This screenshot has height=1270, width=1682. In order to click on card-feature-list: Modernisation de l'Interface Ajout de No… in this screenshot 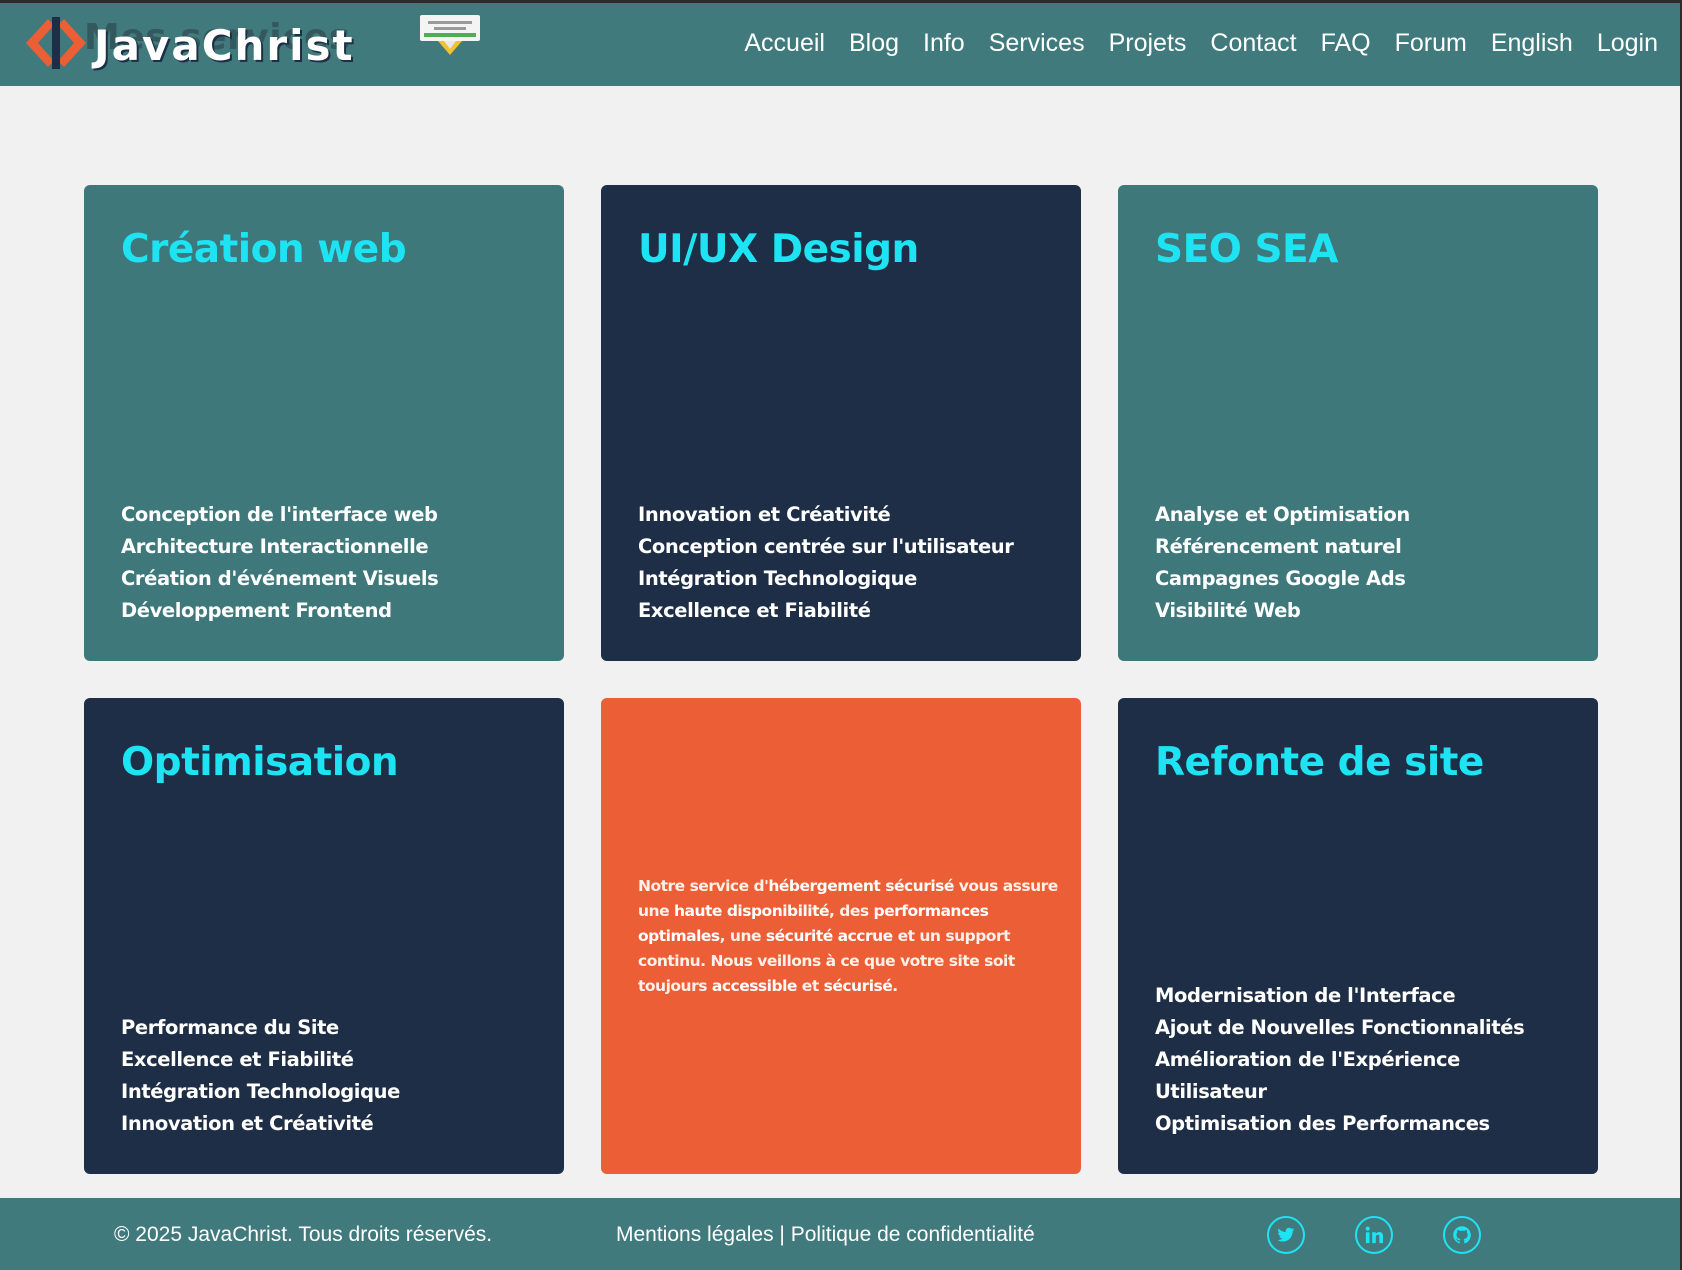, I will do `click(1340, 1060)`.